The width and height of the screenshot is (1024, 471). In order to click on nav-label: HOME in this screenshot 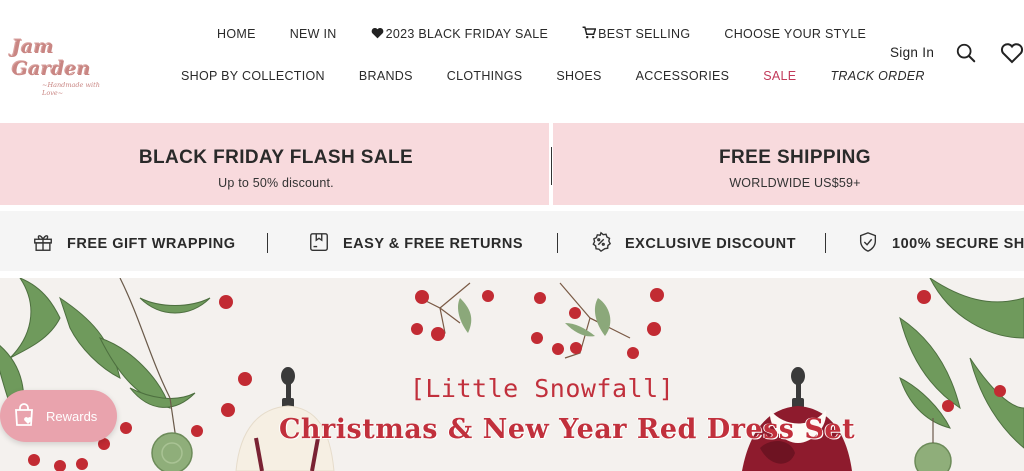, I will do `click(236, 34)`.